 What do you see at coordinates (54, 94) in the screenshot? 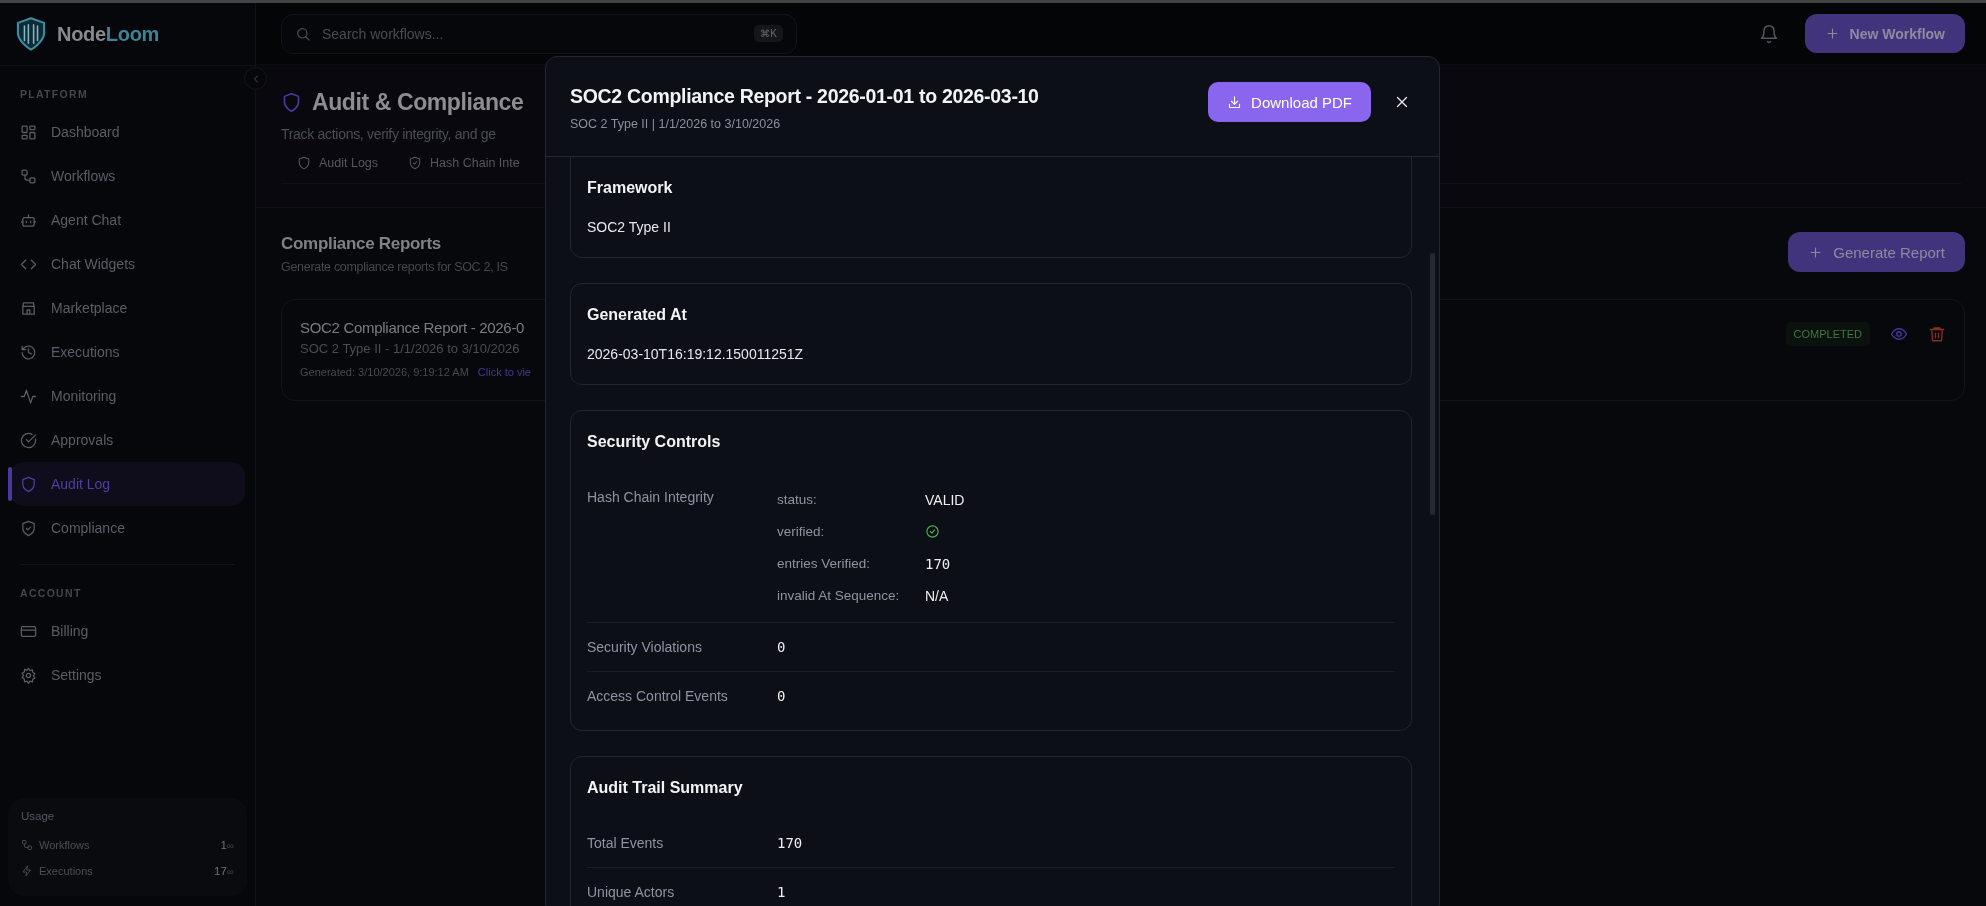
I see `section-label: PLATFORM` at bounding box center [54, 94].